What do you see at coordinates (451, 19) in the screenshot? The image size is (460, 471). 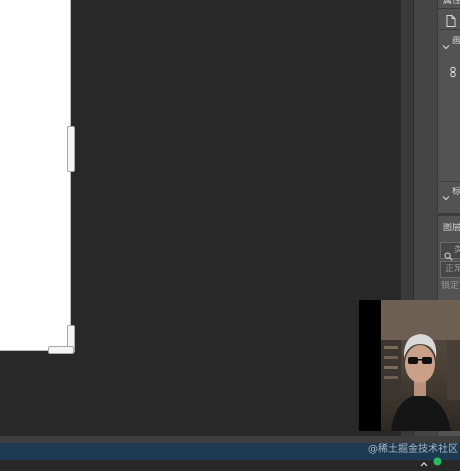 I see `document-icon` at bounding box center [451, 19].